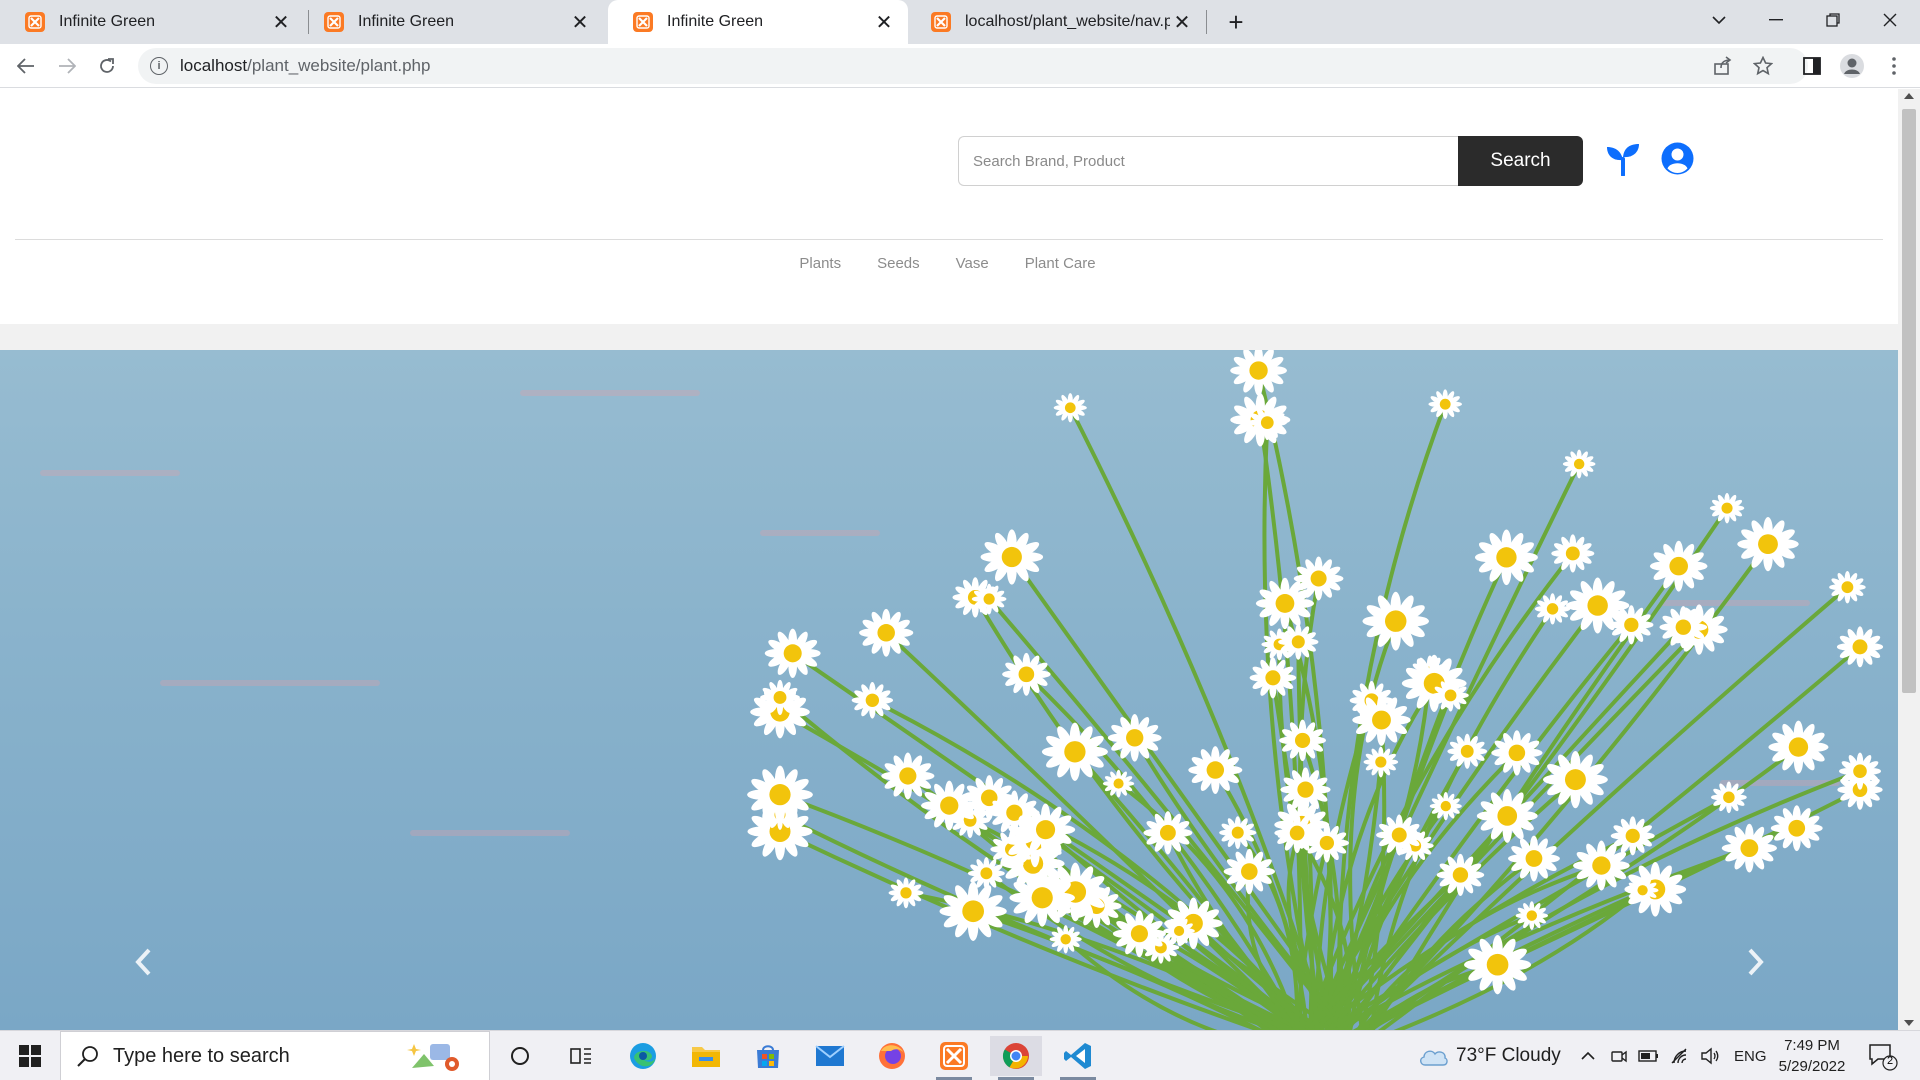 The width and height of the screenshot is (1920, 1080). What do you see at coordinates (159, 66) in the screenshot?
I see `site-info-icon: i` at bounding box center [159, 66].